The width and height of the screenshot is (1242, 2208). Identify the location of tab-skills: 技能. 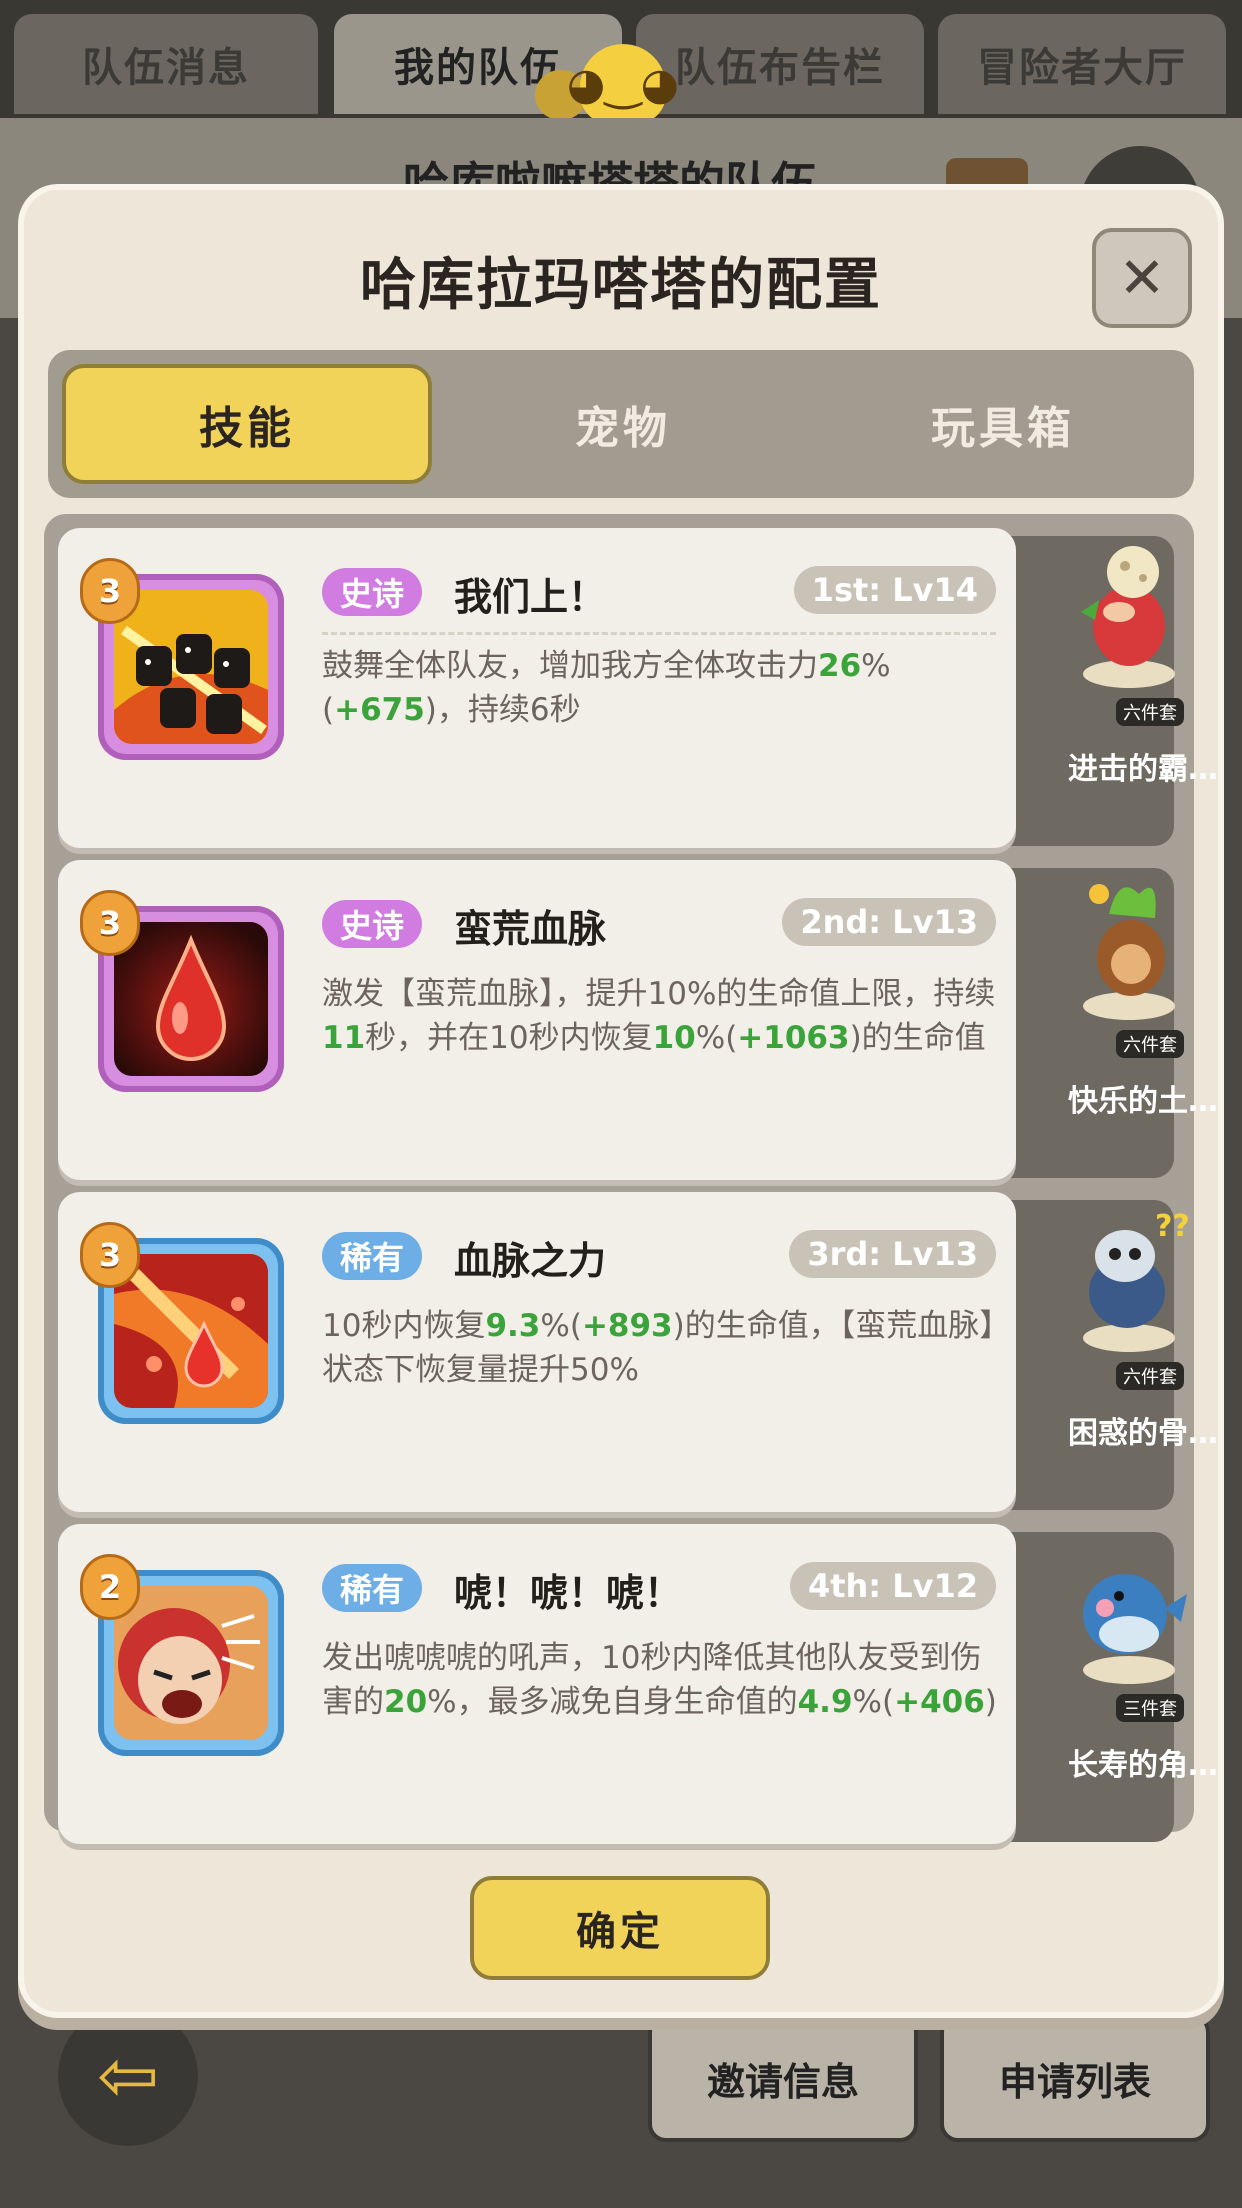
(247, 424).